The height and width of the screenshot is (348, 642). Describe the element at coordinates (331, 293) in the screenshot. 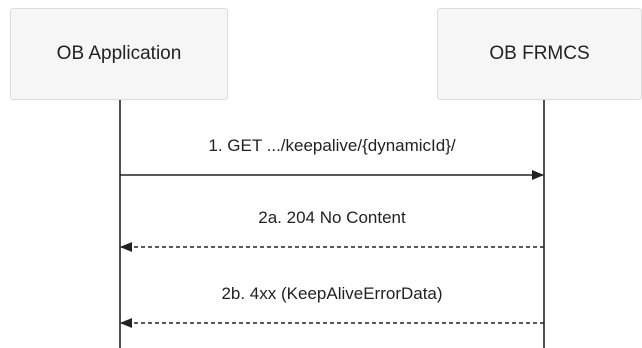

I see `message-label-2b: 2b. 4xx (KeepAliveErrorData)` at that location.